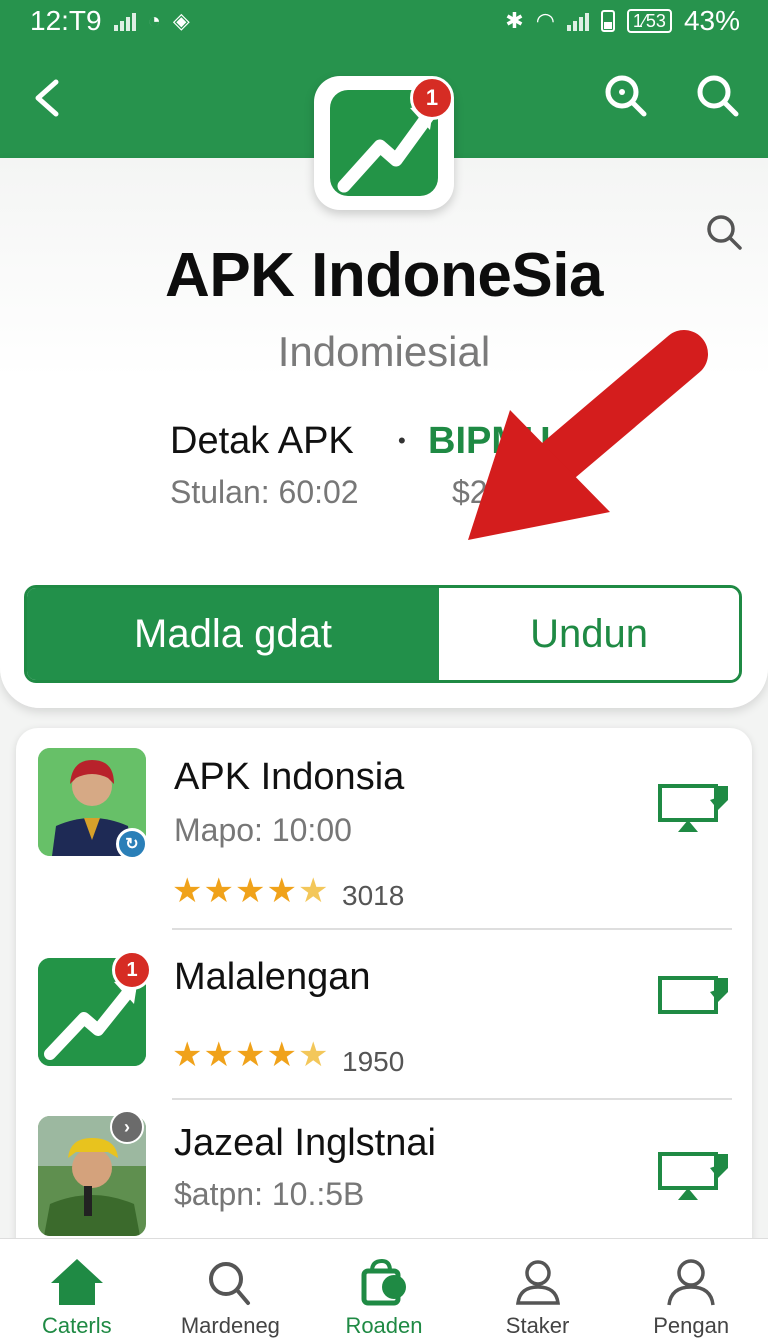 Image resolution: width=768 pixels, height=1344 pixels. Describe the element at coordinates (537, 1282) in the screenshot. I see `person-icon` at that location.